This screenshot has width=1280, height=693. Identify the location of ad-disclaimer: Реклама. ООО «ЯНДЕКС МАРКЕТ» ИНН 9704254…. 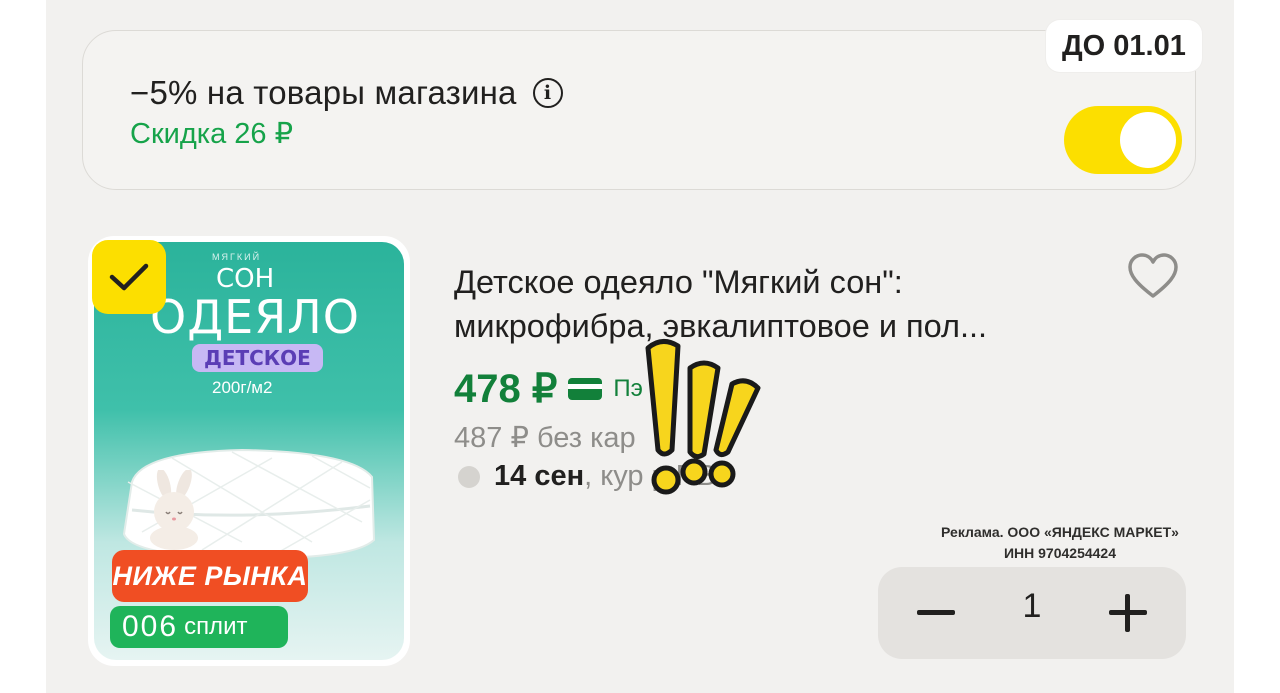
(1060, 543).